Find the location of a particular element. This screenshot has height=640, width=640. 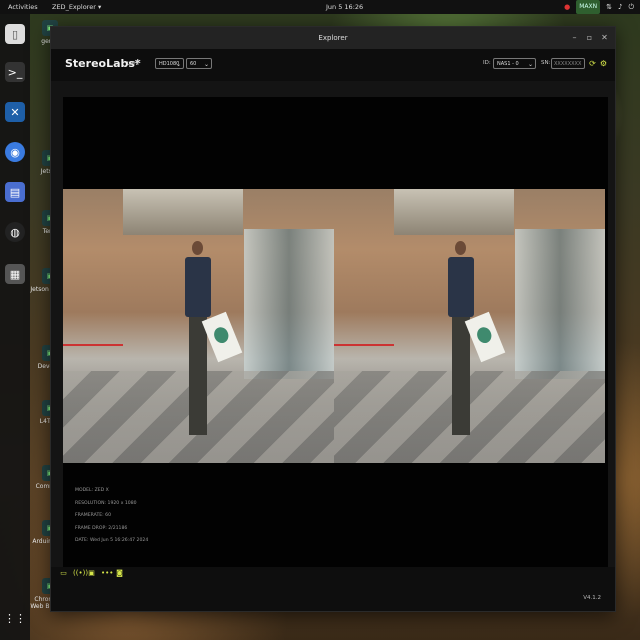

window-title: Explorer is located at coordinates (333, 38).